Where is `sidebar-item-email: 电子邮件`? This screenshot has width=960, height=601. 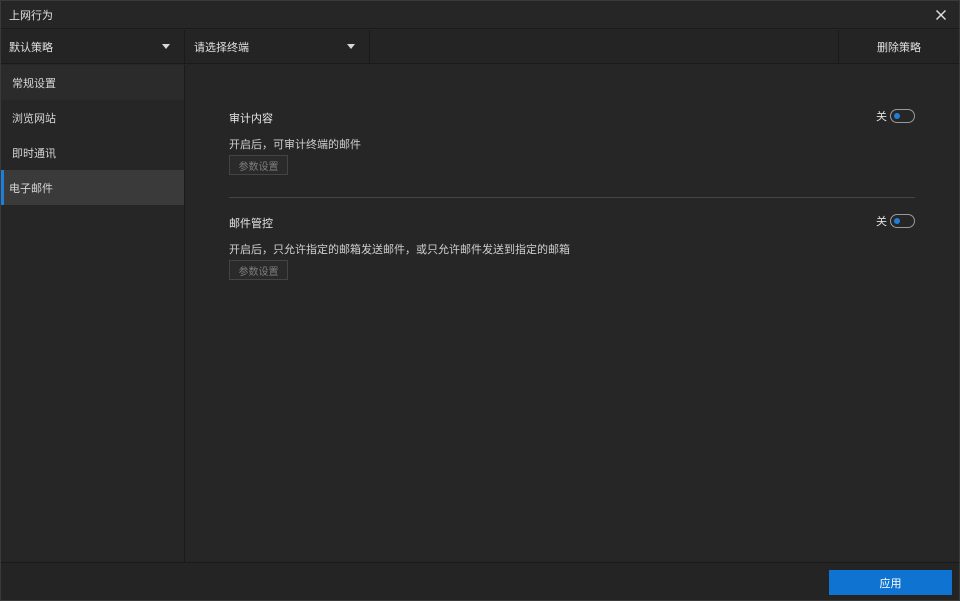
sidebar-item-email: 电子邮件 is located at coordinates (92, 187).